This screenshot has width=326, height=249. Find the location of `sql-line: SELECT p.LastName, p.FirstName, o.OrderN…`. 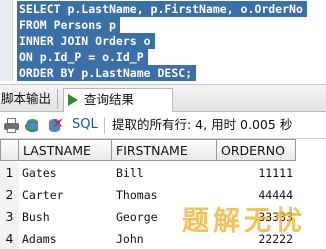

sql-line: SELECT p.LastName, p.FirstName, o.OrderN… is located at coordinates (162, 9).